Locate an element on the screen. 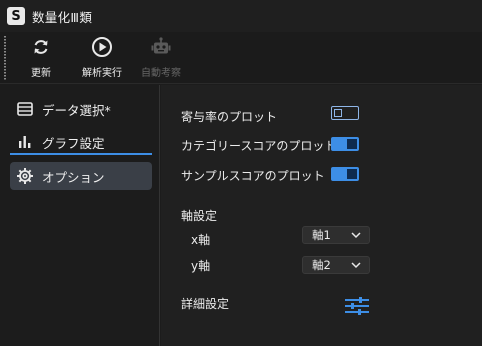 The height and width of the screenshot is (346, 482). auto-insight-label: 自動考察 is located at coordinates (161, 73).